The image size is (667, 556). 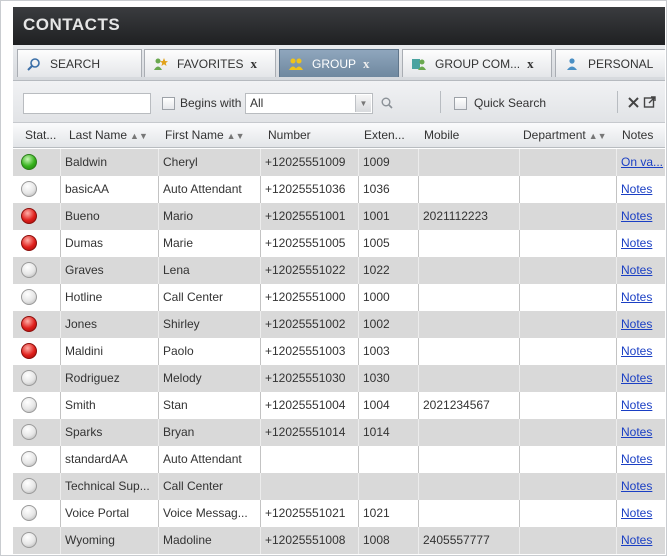 I want to click on cell-extension: 1003, so click(x=388, y=351).